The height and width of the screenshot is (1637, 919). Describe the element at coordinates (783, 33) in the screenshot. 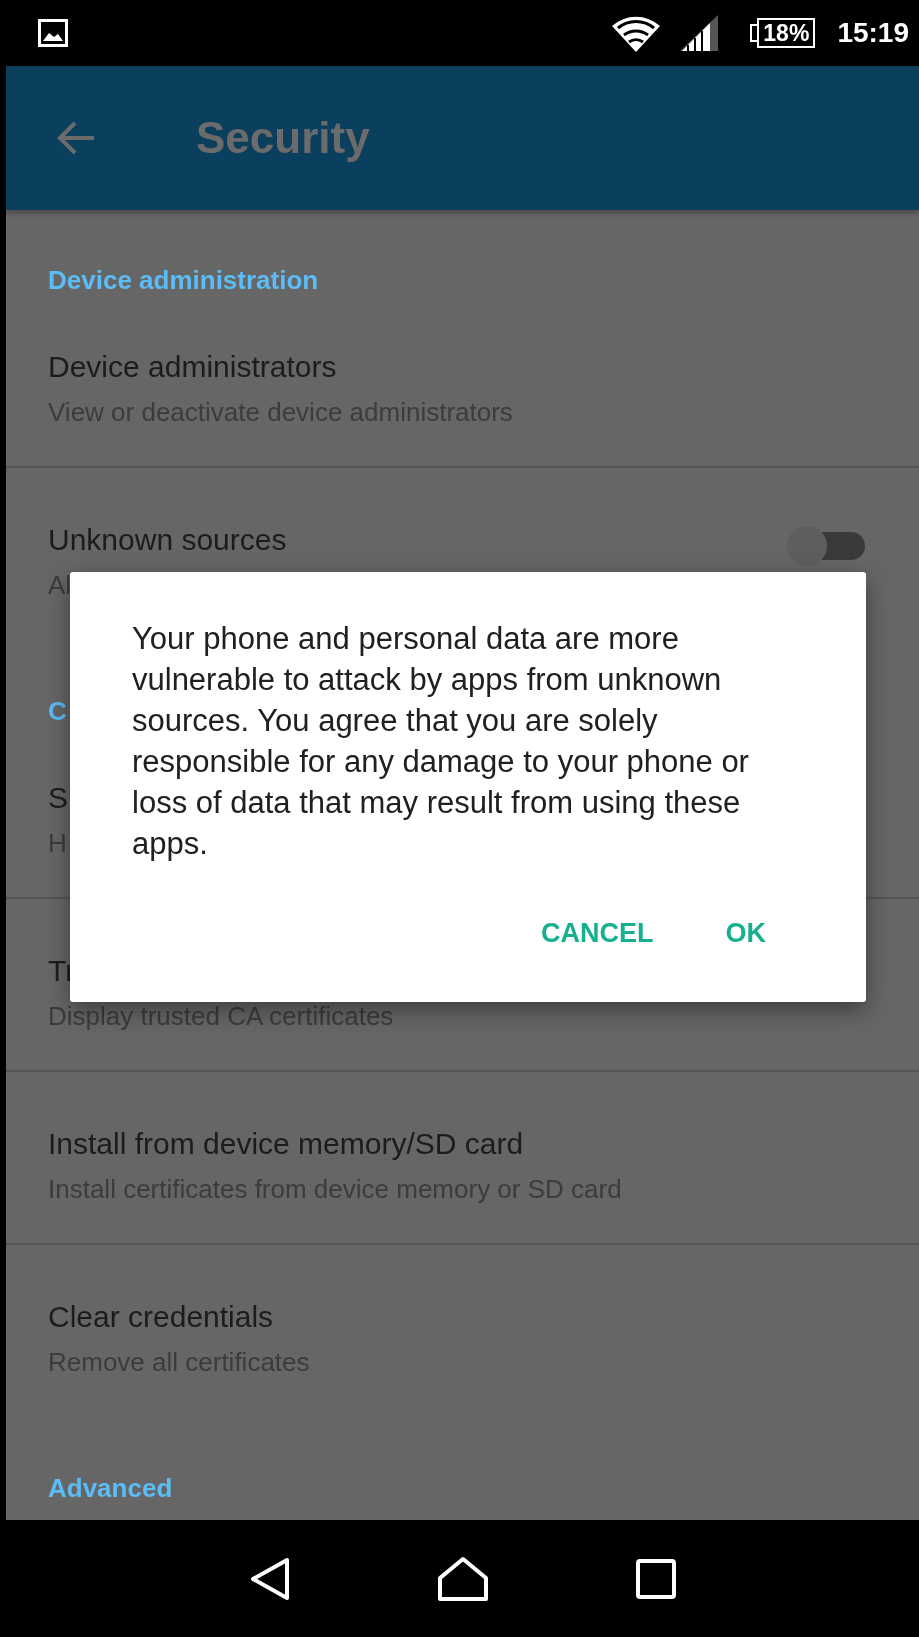

I see `battery-indicator: 18%` at that location.